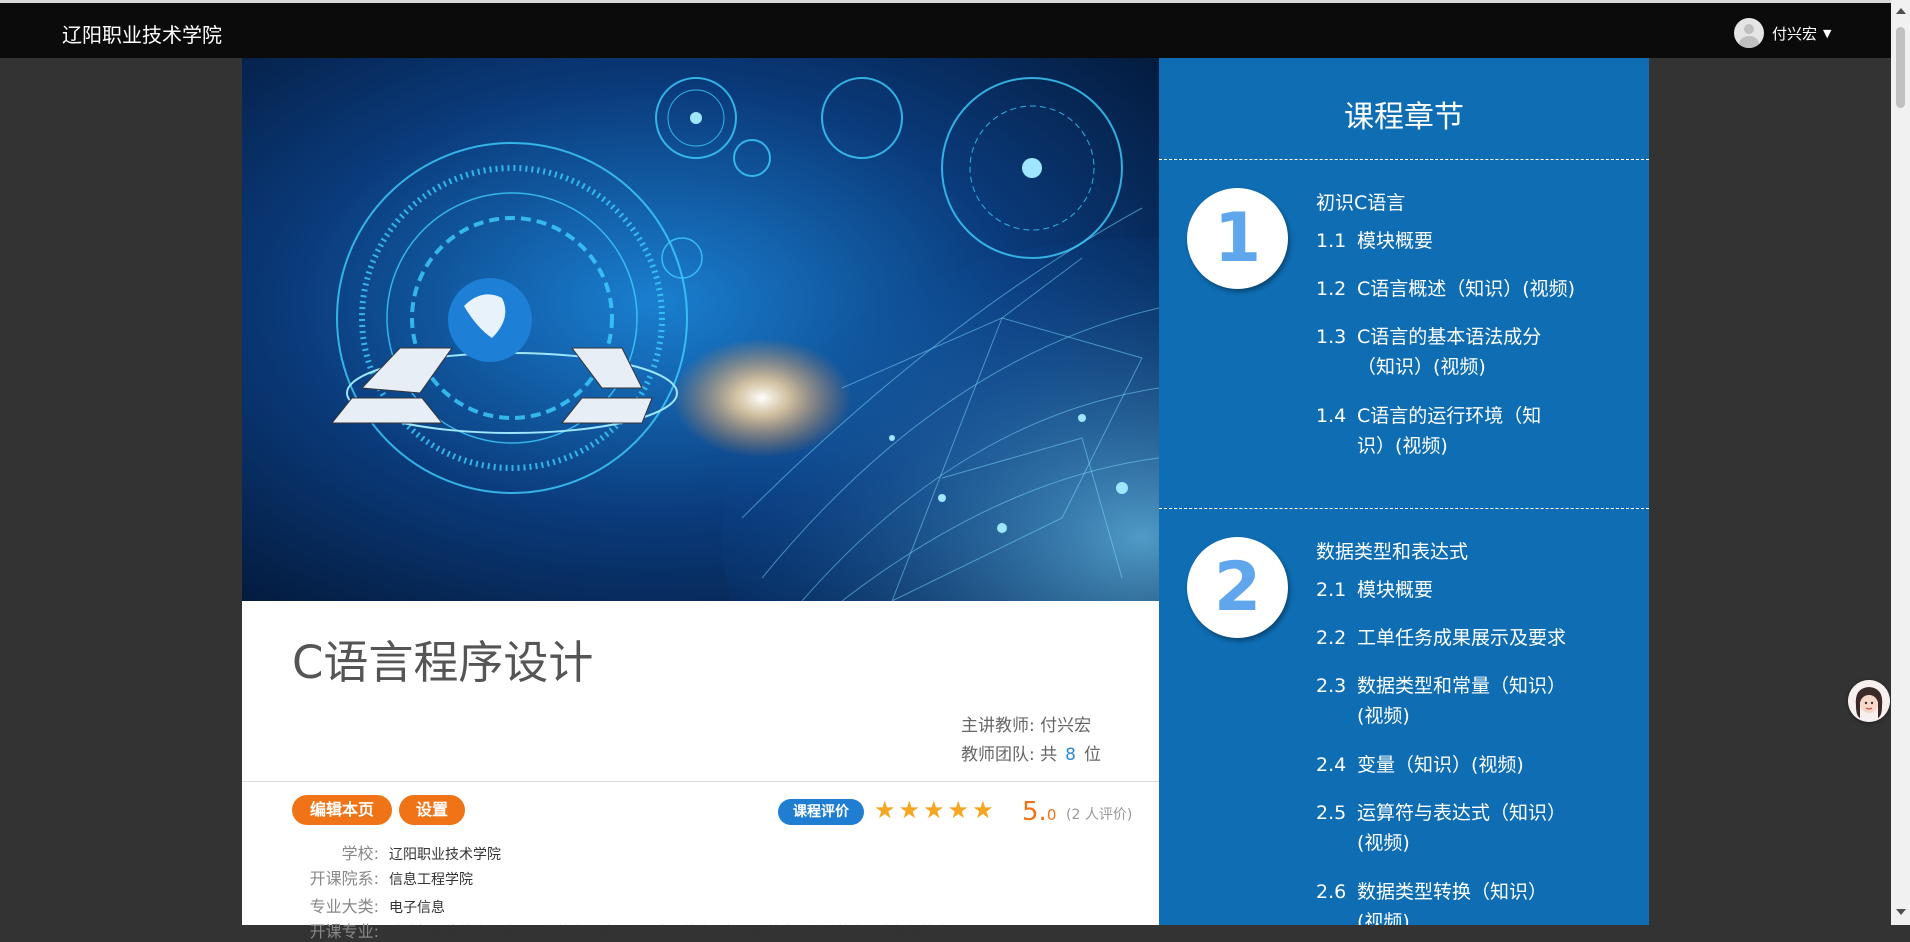  I want to click on lesson-title: 数据类型转换（知识）, so click(1452, 892).